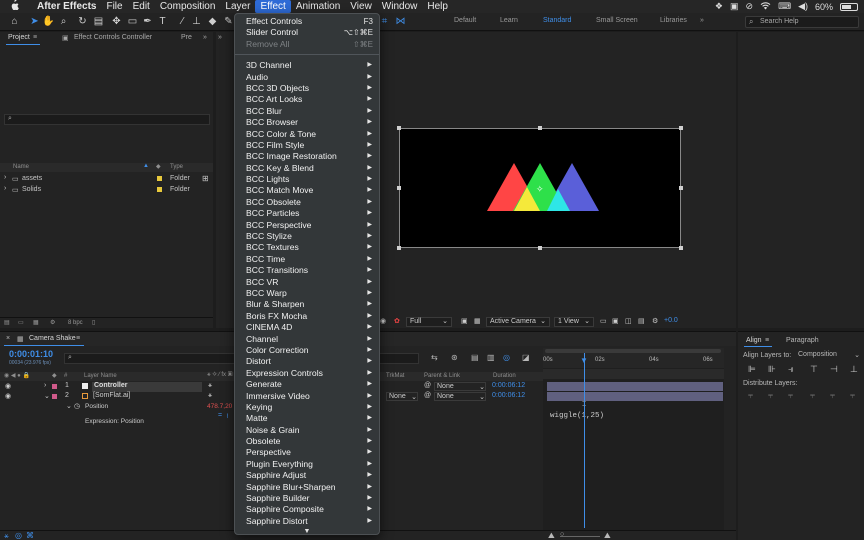 The image size is (864, 540). I want to click on time-ruler: 00s 02s 04s 06s ▼, so click(633, 358).